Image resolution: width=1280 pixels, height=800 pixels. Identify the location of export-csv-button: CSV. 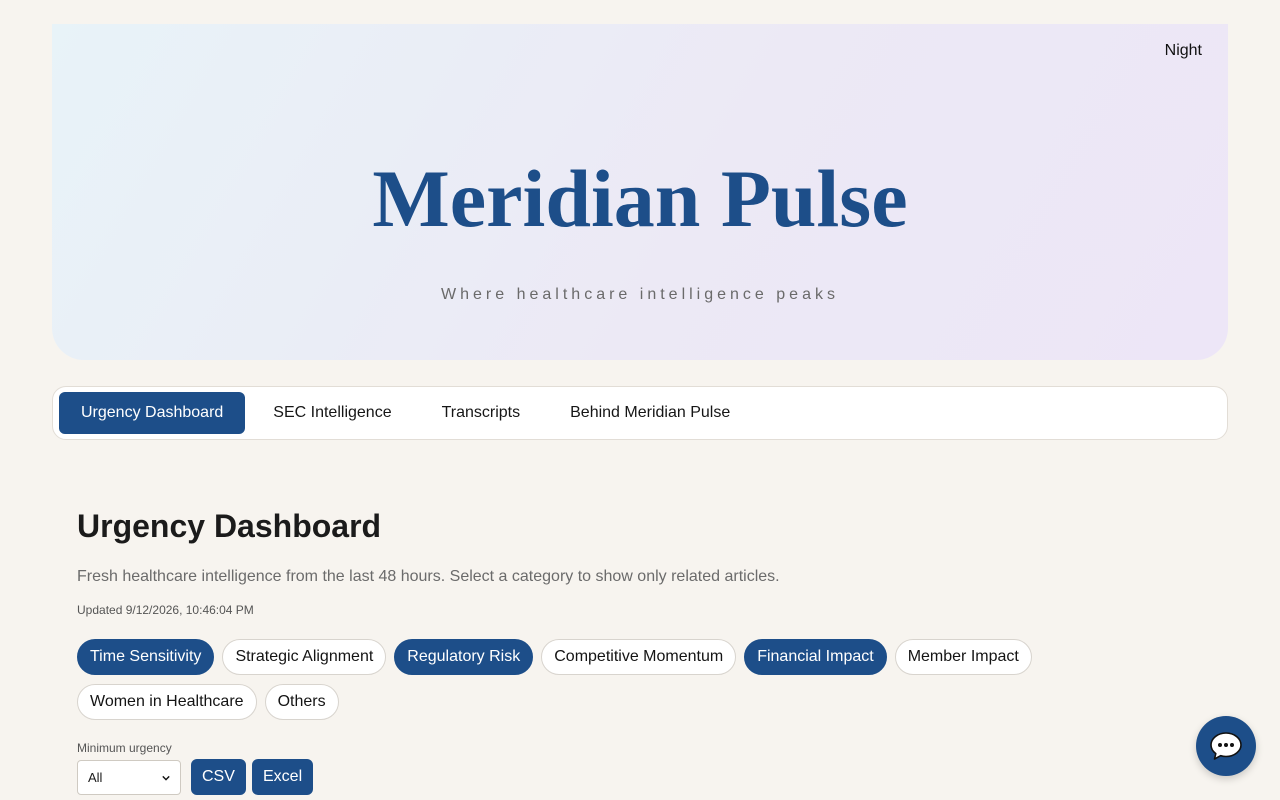
(218, 777).